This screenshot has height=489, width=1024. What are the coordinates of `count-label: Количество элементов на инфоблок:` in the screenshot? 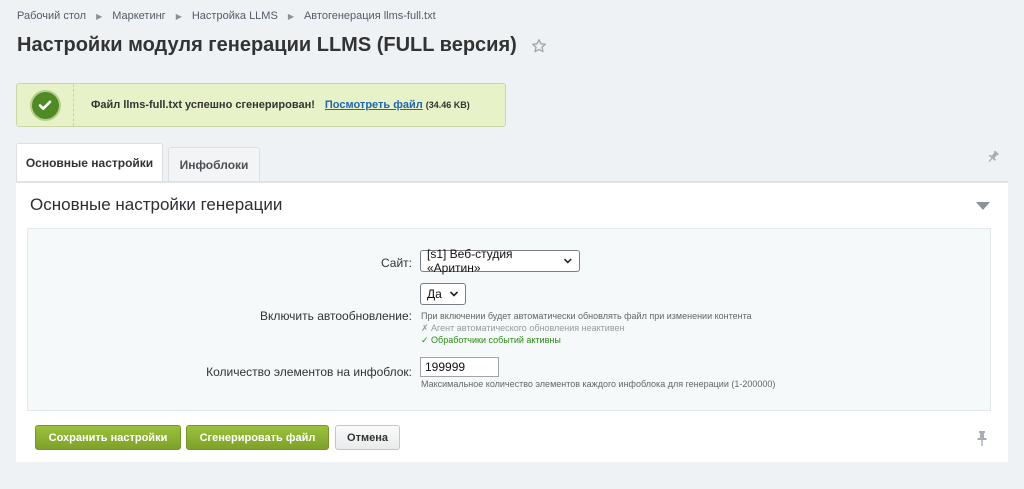 It's located at (309, 372).